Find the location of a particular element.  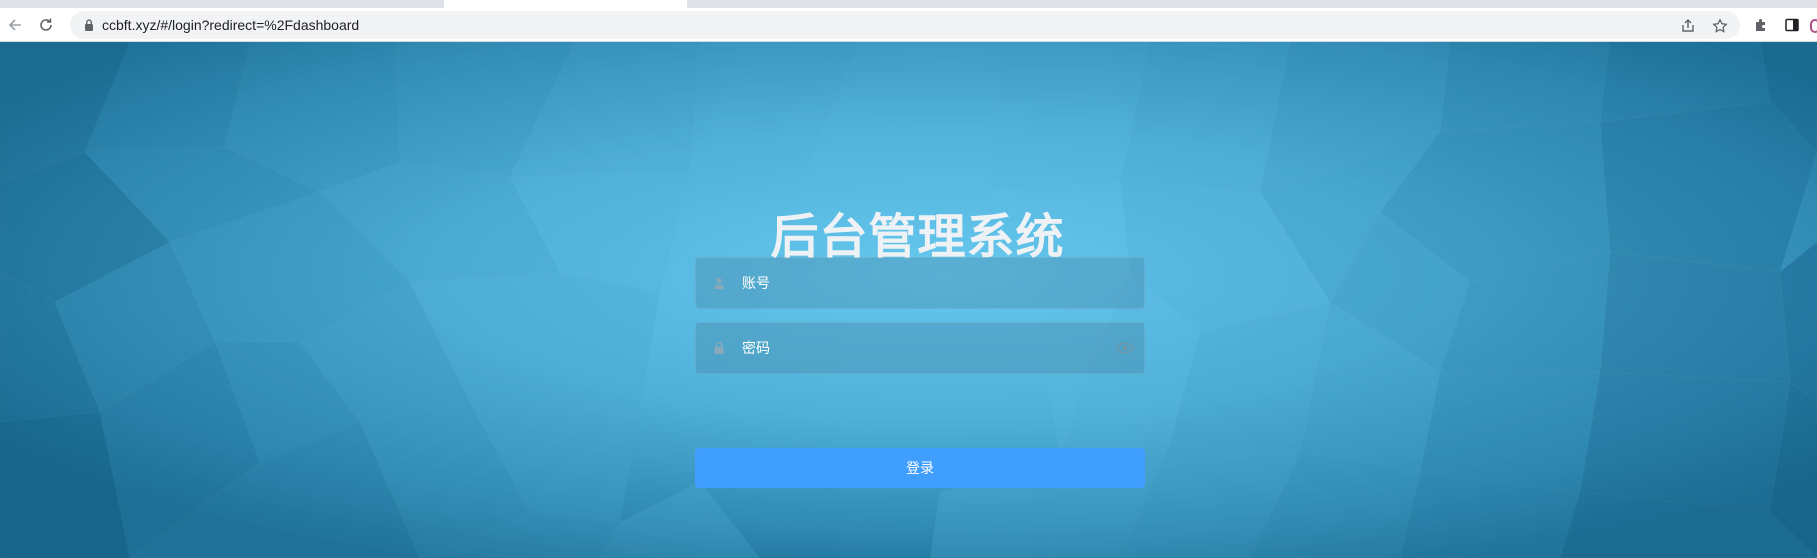

password-lock-icon is located at coordinates (719, 347).